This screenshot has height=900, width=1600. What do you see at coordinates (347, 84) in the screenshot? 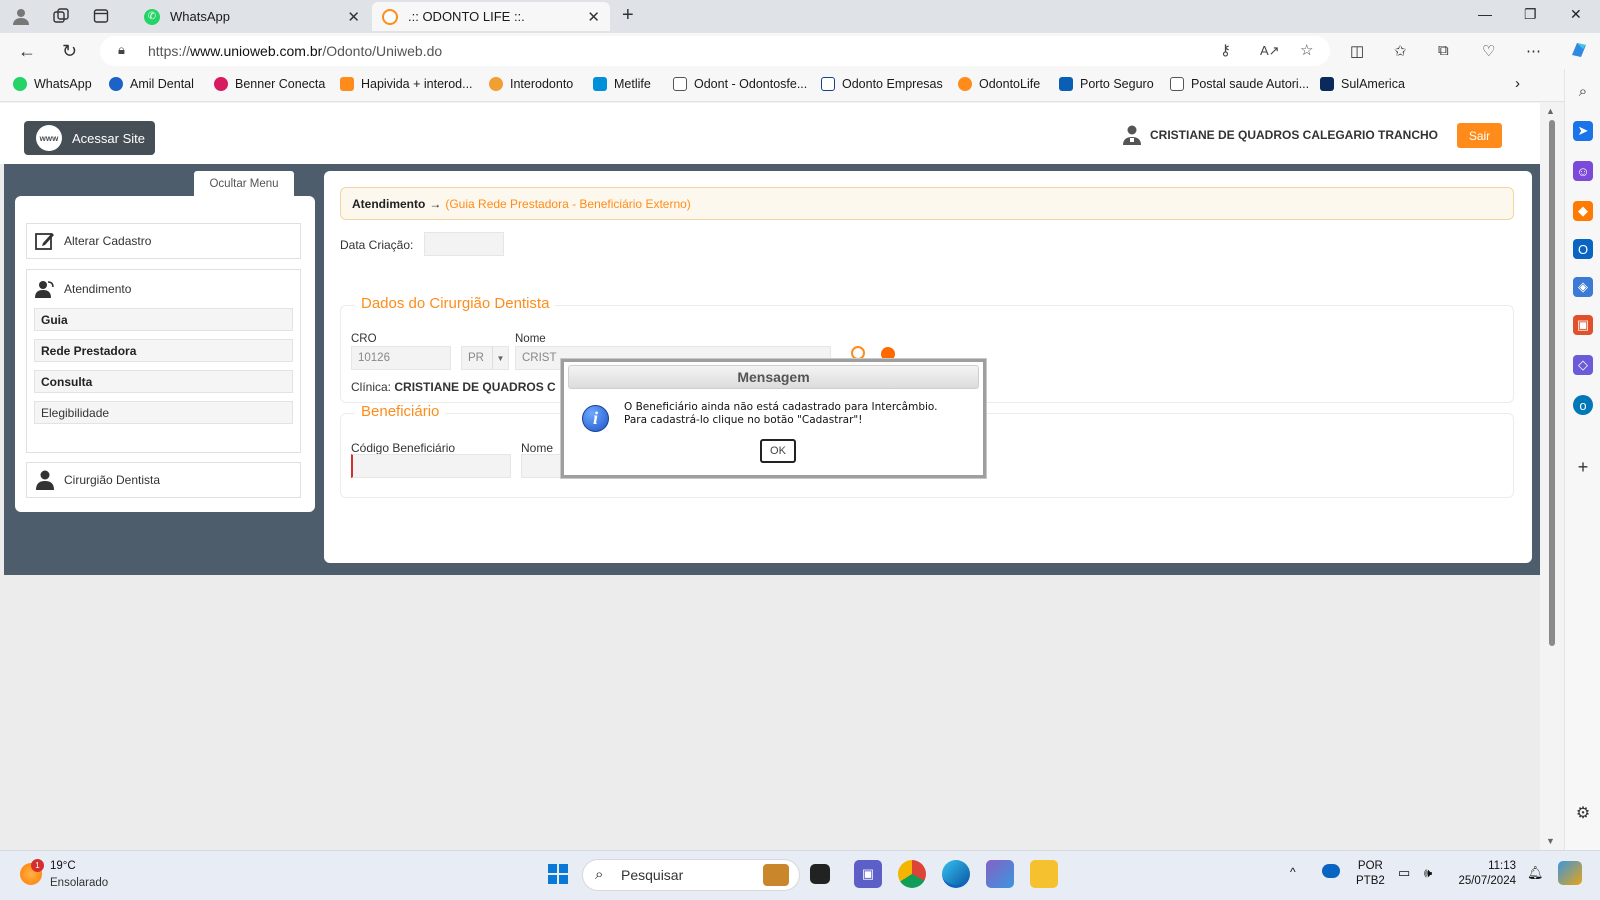
I see `hapvida-icon` at bounding box center [347, 84].